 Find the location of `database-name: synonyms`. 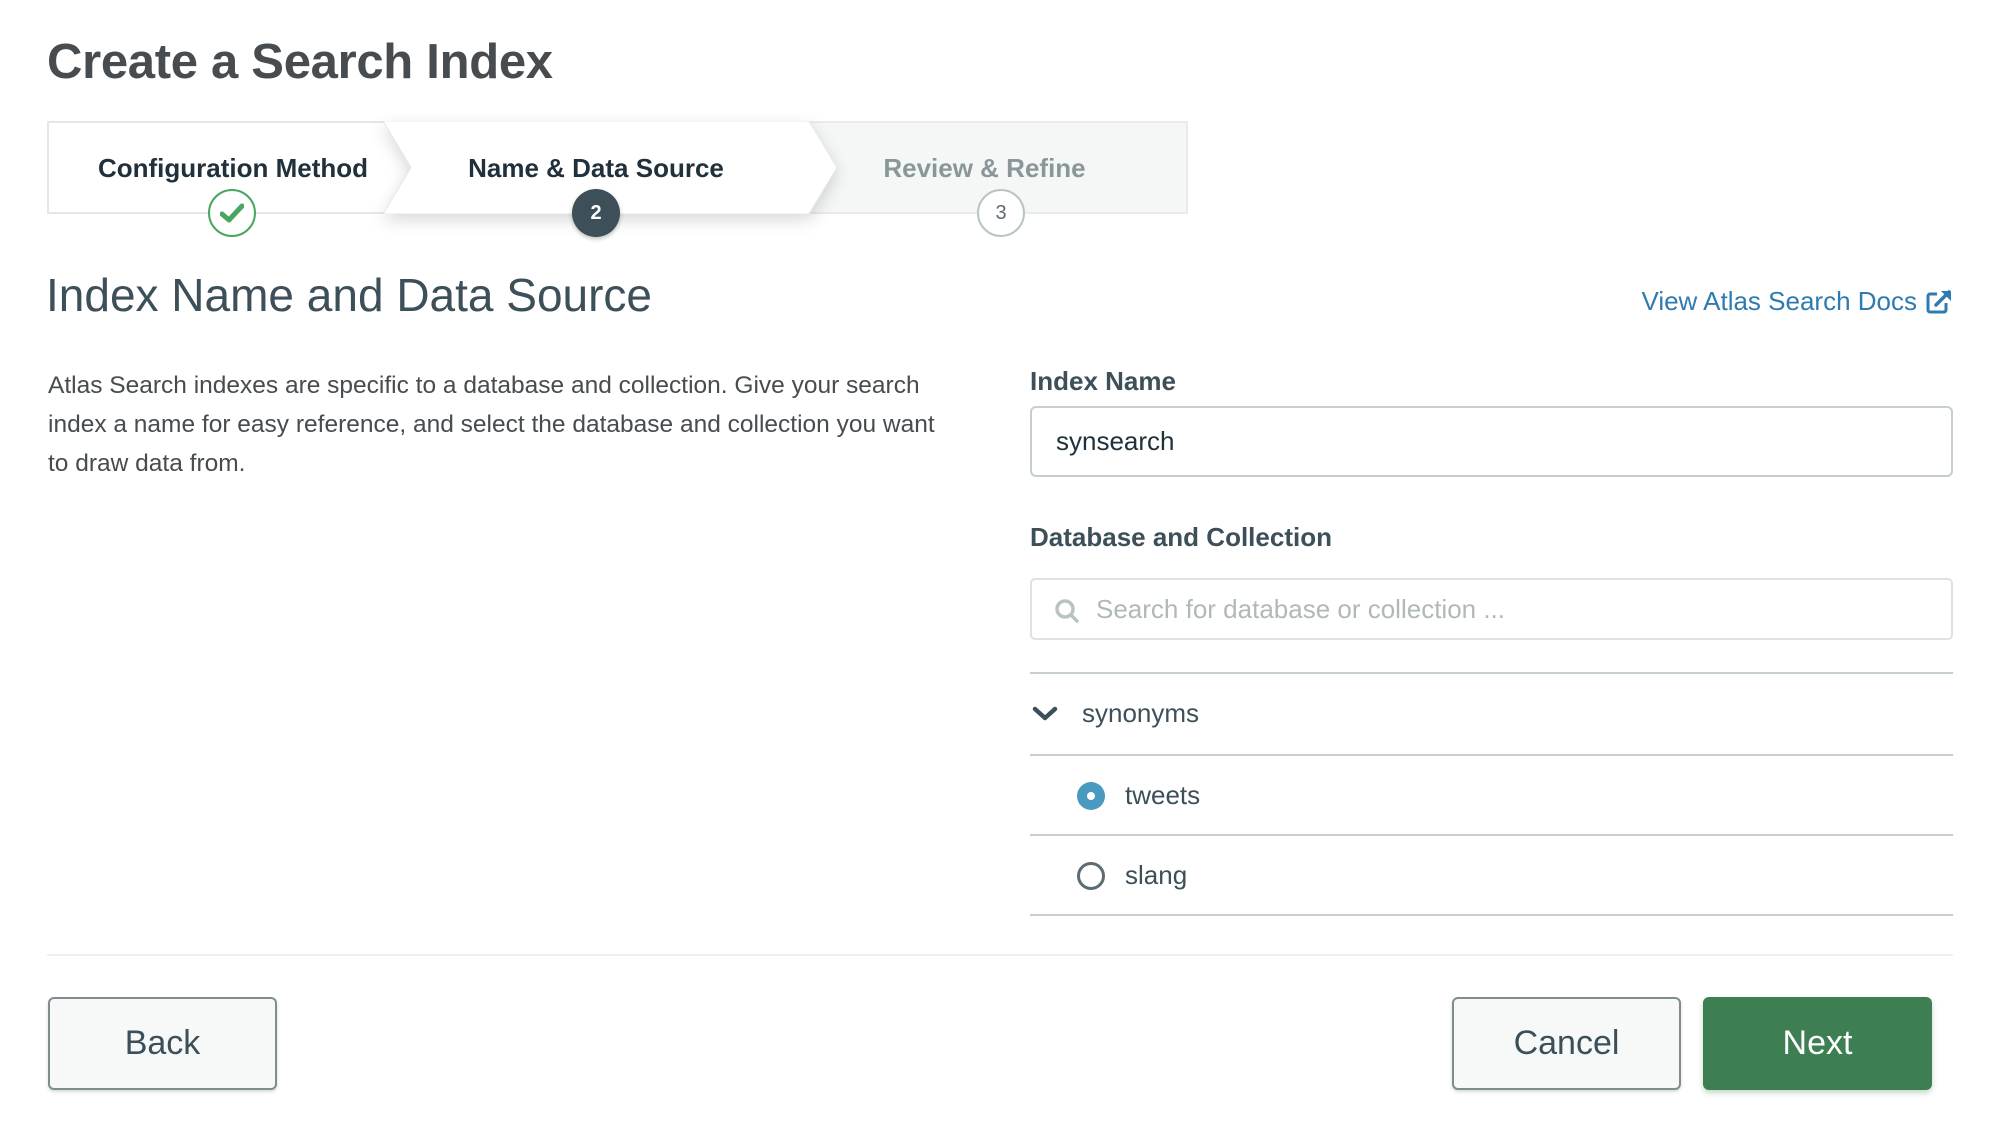

database-name: synonyms is located at coordinates (1141, 713).